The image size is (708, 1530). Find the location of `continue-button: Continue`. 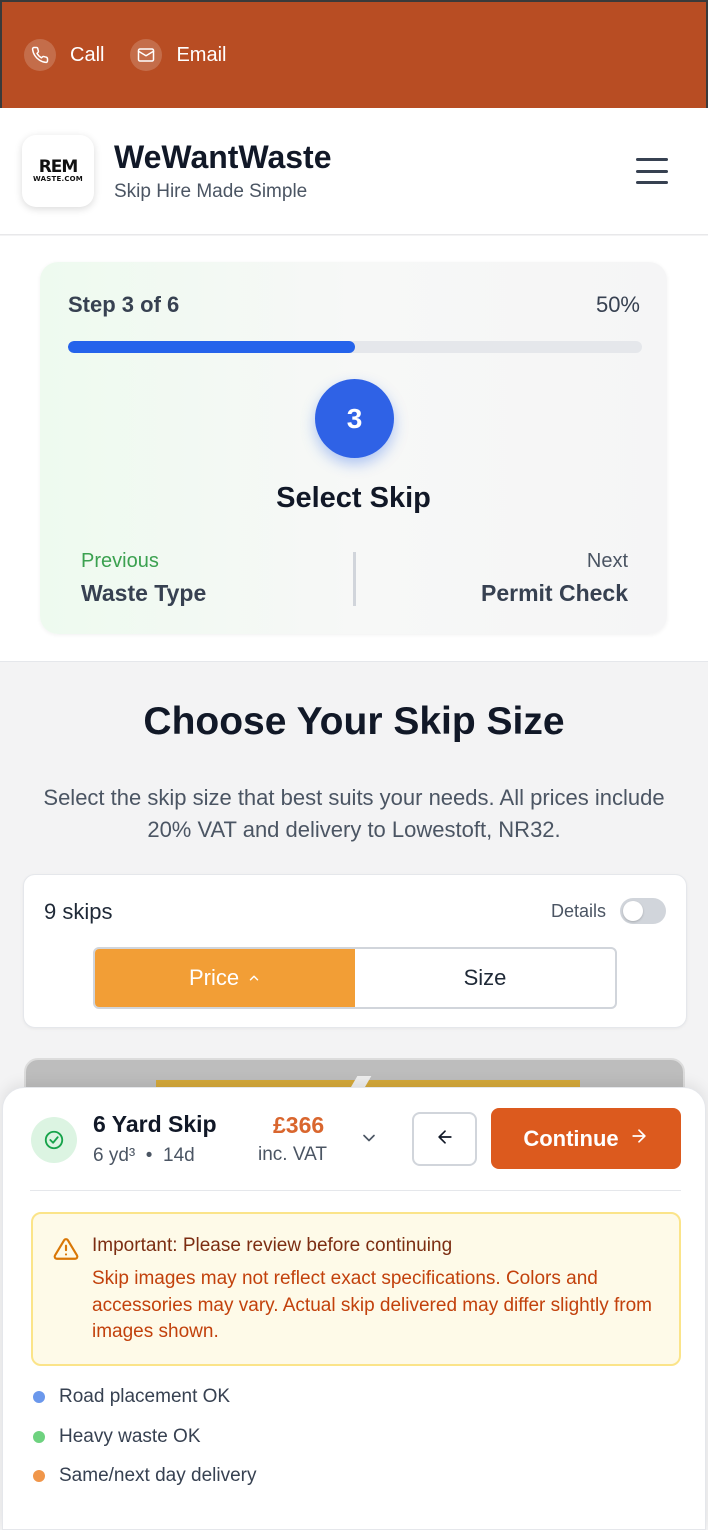

continue-button: Continue is located at coordinates (586, 1138).